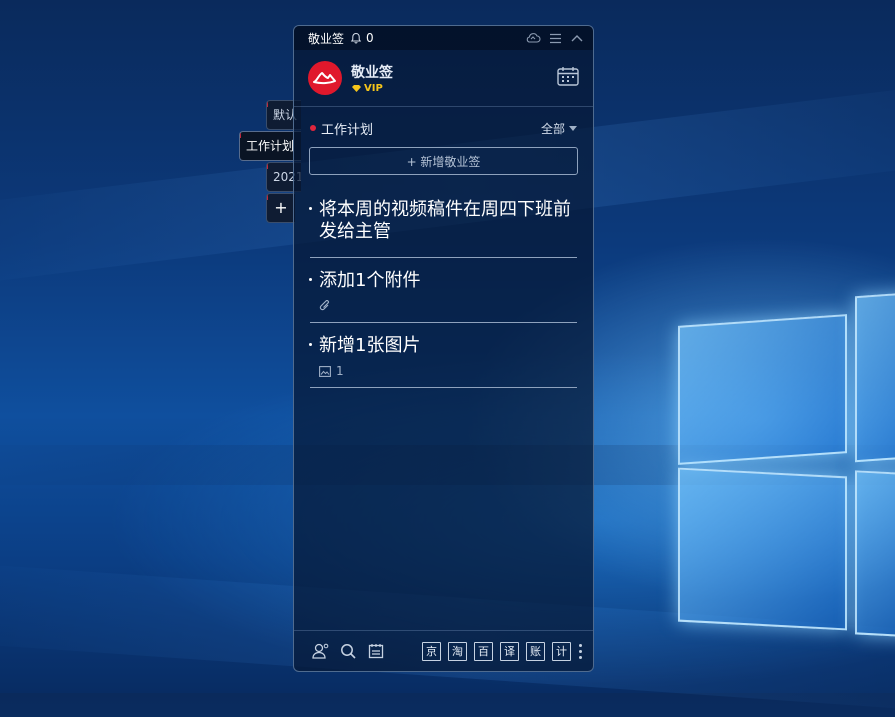 The height and width of the screenshot is (717, 895). Describe the element at coordinates (561, 651) in the screenshot. I see `shortcut-calculator: 计` at that location.